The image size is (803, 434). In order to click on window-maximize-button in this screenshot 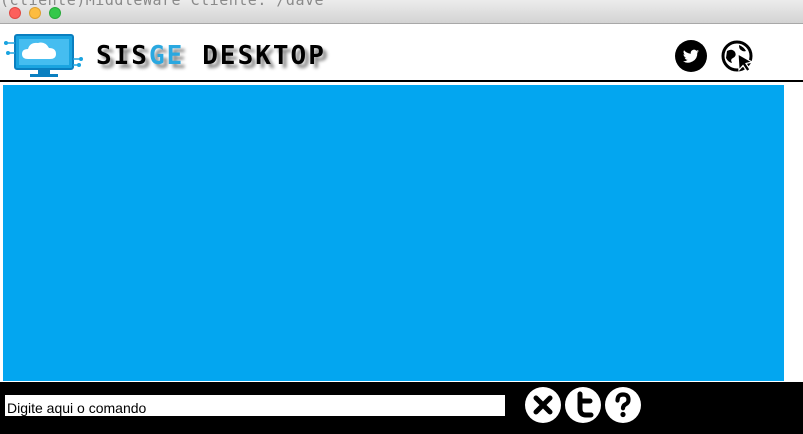, I will do `click(55, 13)`.